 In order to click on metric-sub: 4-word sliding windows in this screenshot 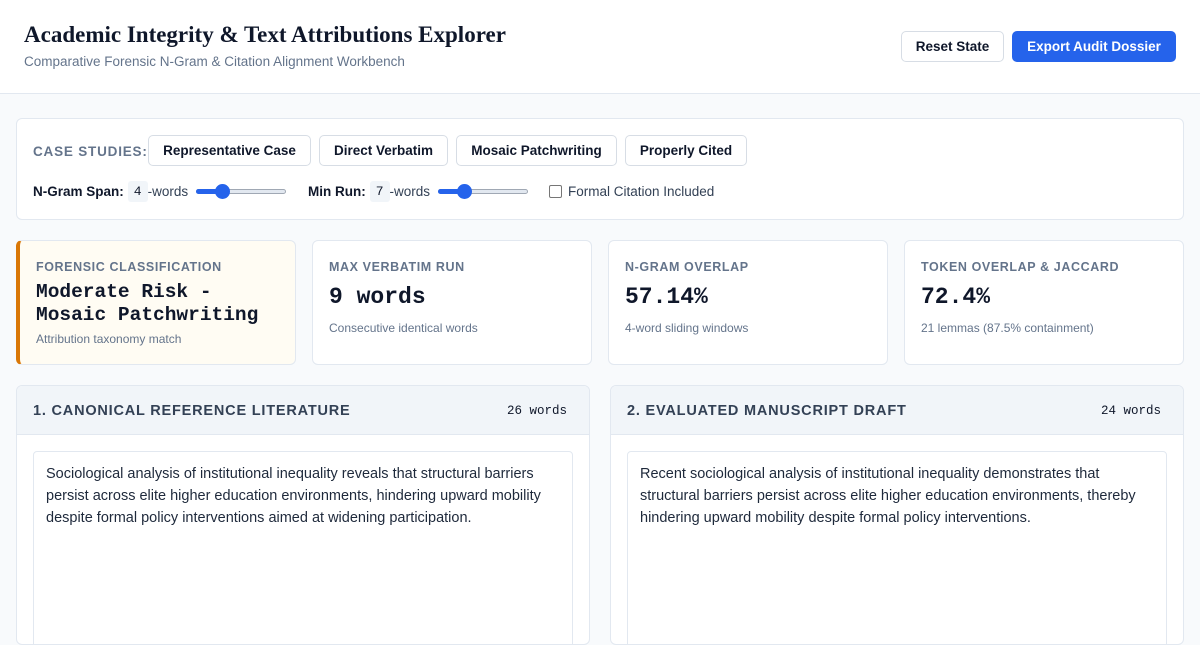, I will do `click(687, 328)`.